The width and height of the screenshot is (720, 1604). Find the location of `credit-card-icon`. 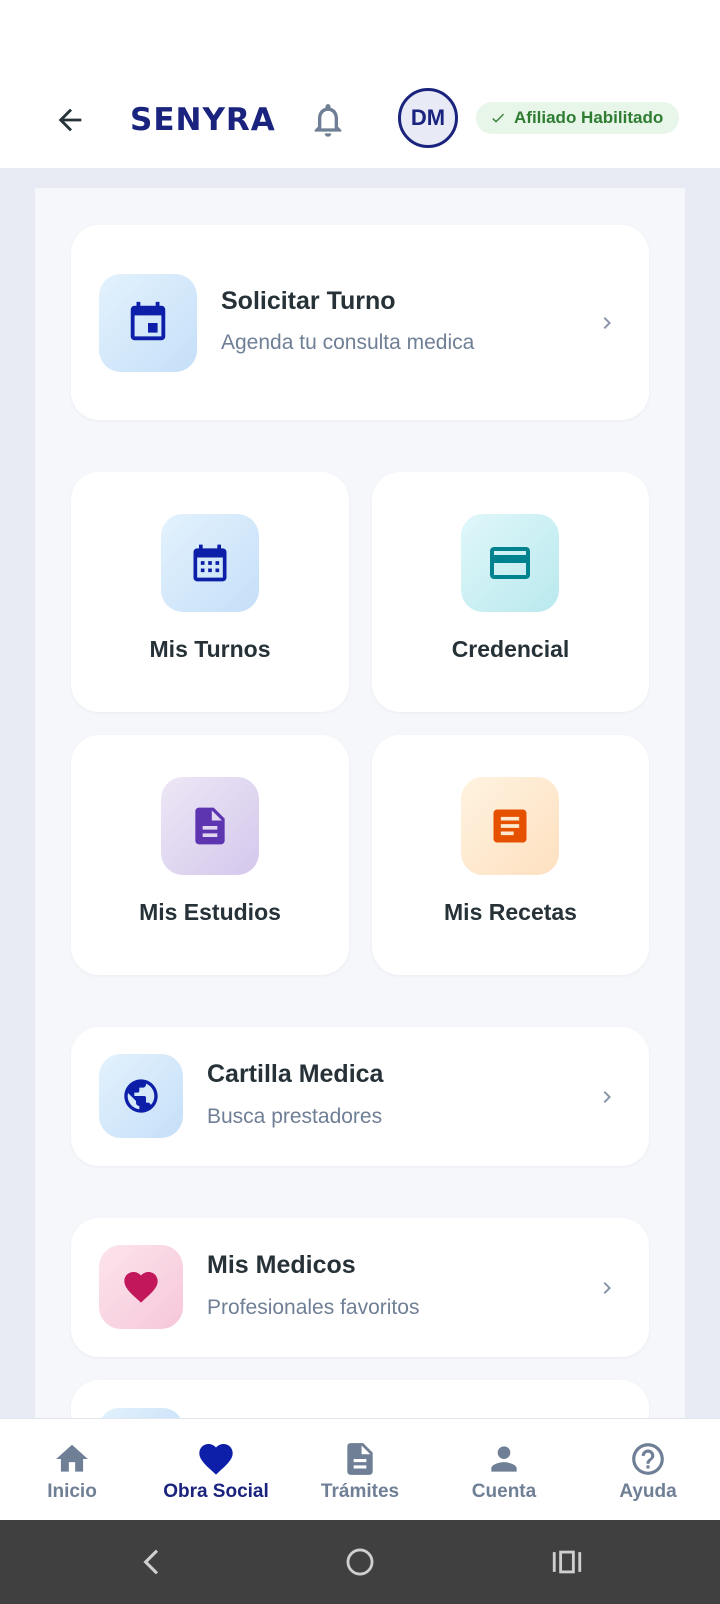

credit-card-icon is located at coordinates (510, 563).